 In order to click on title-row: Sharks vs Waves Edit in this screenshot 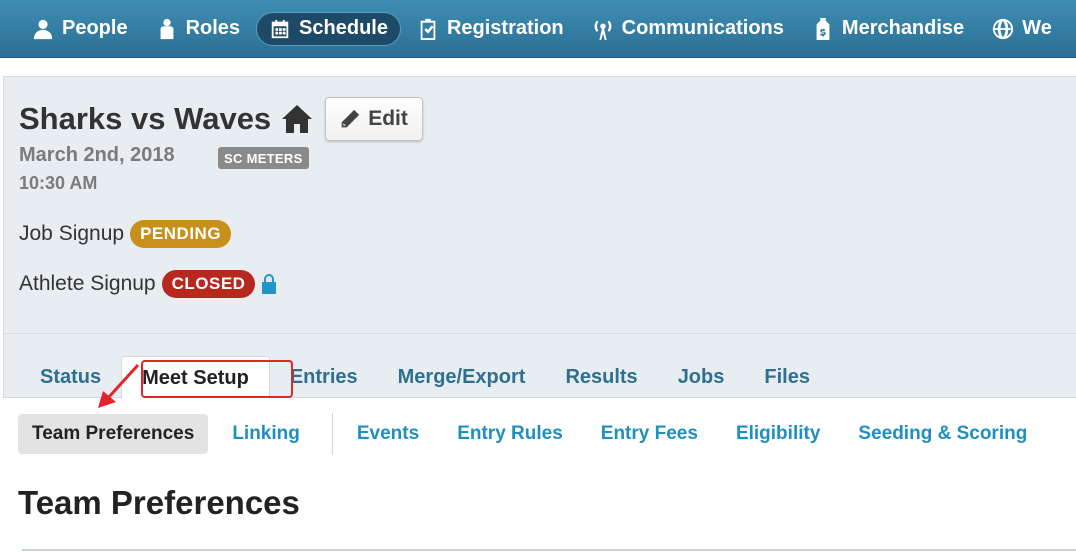, I will do `click(221, 119)`.